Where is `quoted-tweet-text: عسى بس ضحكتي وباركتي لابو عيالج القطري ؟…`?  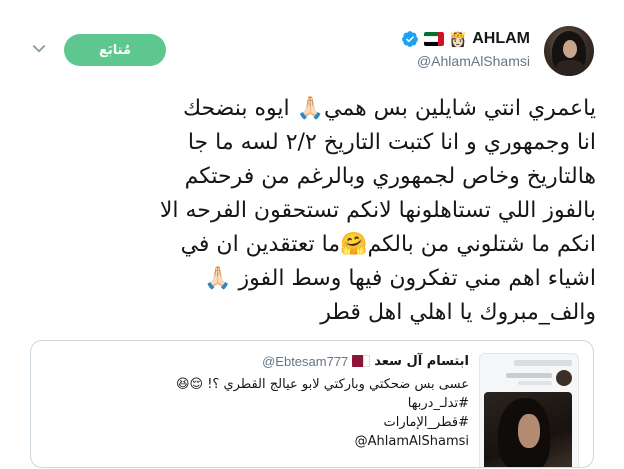
quoted-tweet-text: عسى بس ضحكتي وباركتي لابو عيالج القطري ؟… is located at coordinates (259, 413).